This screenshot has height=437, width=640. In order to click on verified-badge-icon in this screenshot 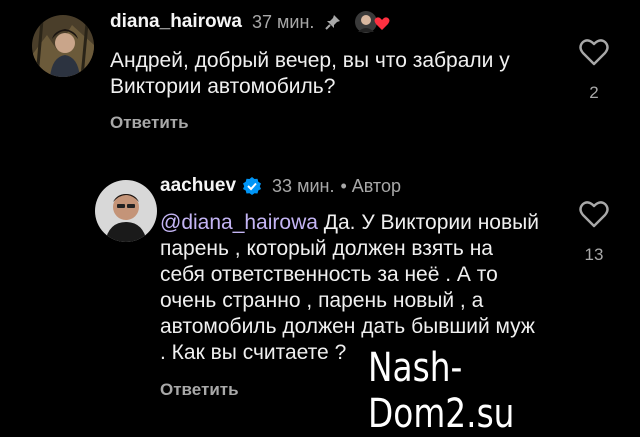, I will do `click(252, 186)`.